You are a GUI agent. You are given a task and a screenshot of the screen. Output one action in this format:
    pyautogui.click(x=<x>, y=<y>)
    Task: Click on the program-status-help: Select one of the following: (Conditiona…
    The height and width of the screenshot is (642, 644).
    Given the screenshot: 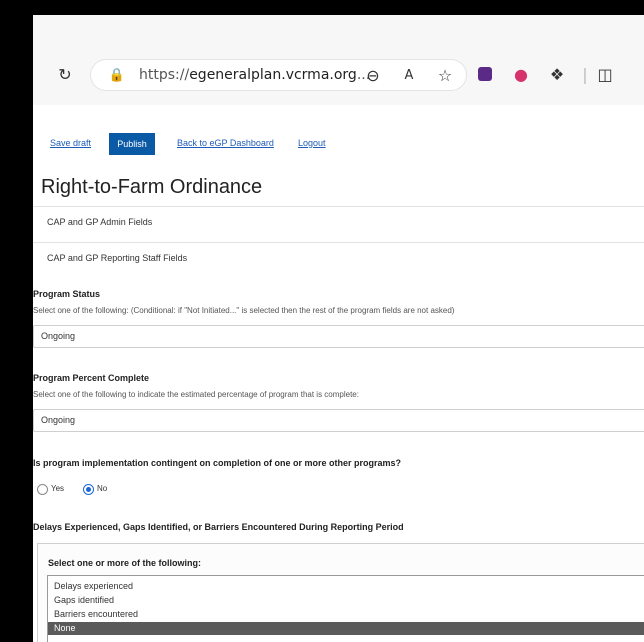 What is the action you would take?
    pyautogui.click(x=244, y=310)
    